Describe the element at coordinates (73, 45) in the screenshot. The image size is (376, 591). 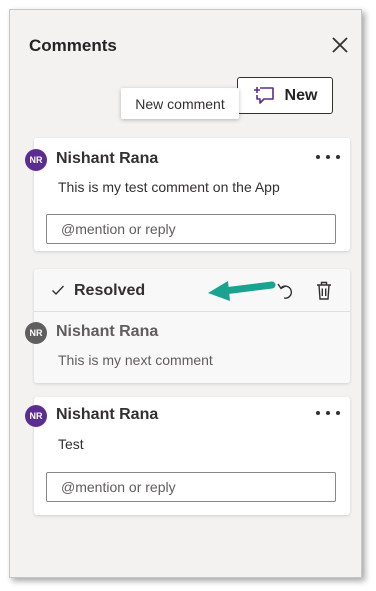
I see `panel-title: Comments` at that location.